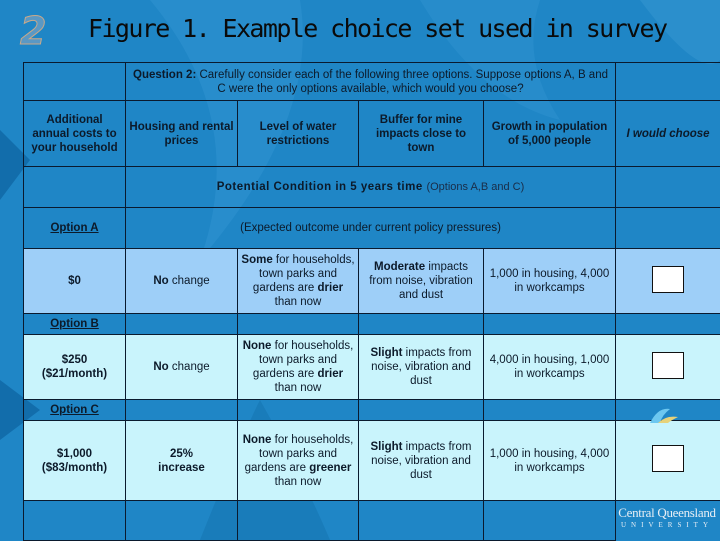 The height and width of the screenshot is (541, 720). I want to click on option-b-label-row: Option B, so click(372, 324).